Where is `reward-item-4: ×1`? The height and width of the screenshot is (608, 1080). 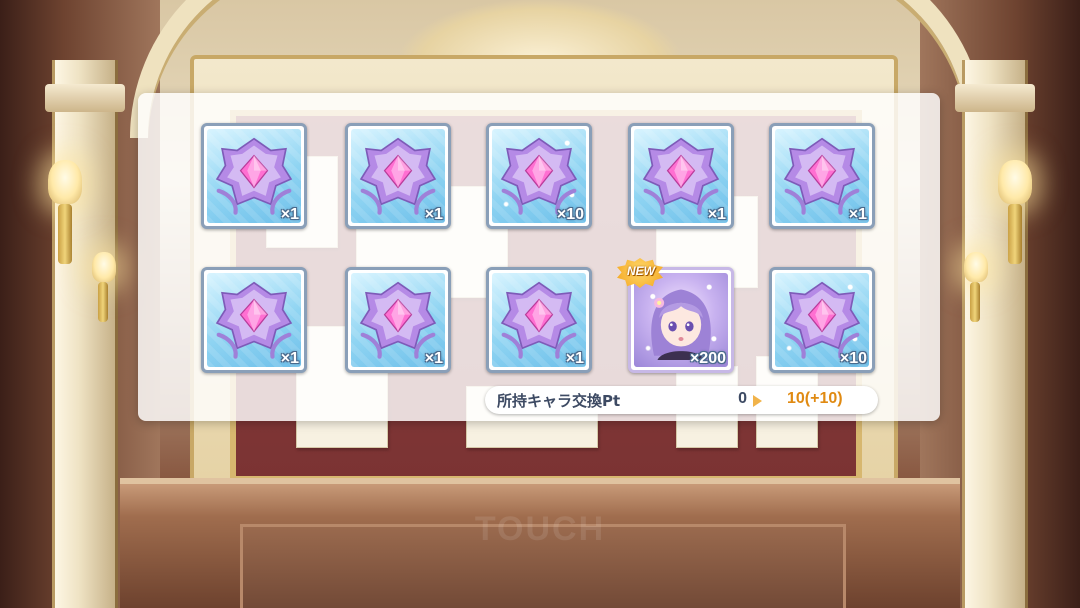 reward-item-4: ×1 is located at coordinates (681, 176).